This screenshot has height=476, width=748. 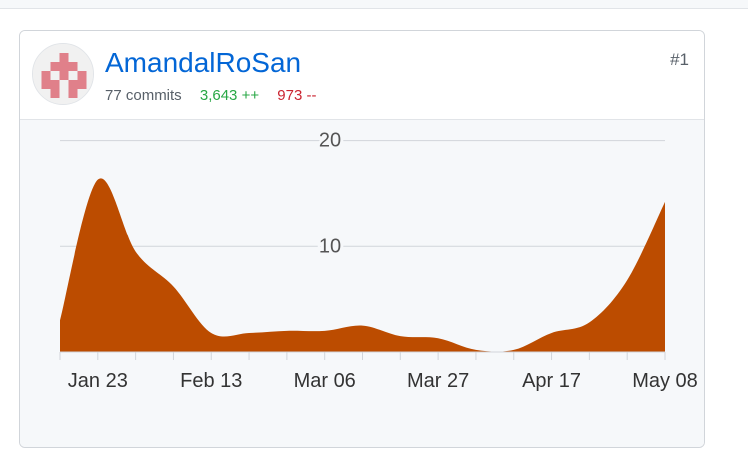 I want to click on x-tick-label: Apr 17, so click(x=551, y=381).